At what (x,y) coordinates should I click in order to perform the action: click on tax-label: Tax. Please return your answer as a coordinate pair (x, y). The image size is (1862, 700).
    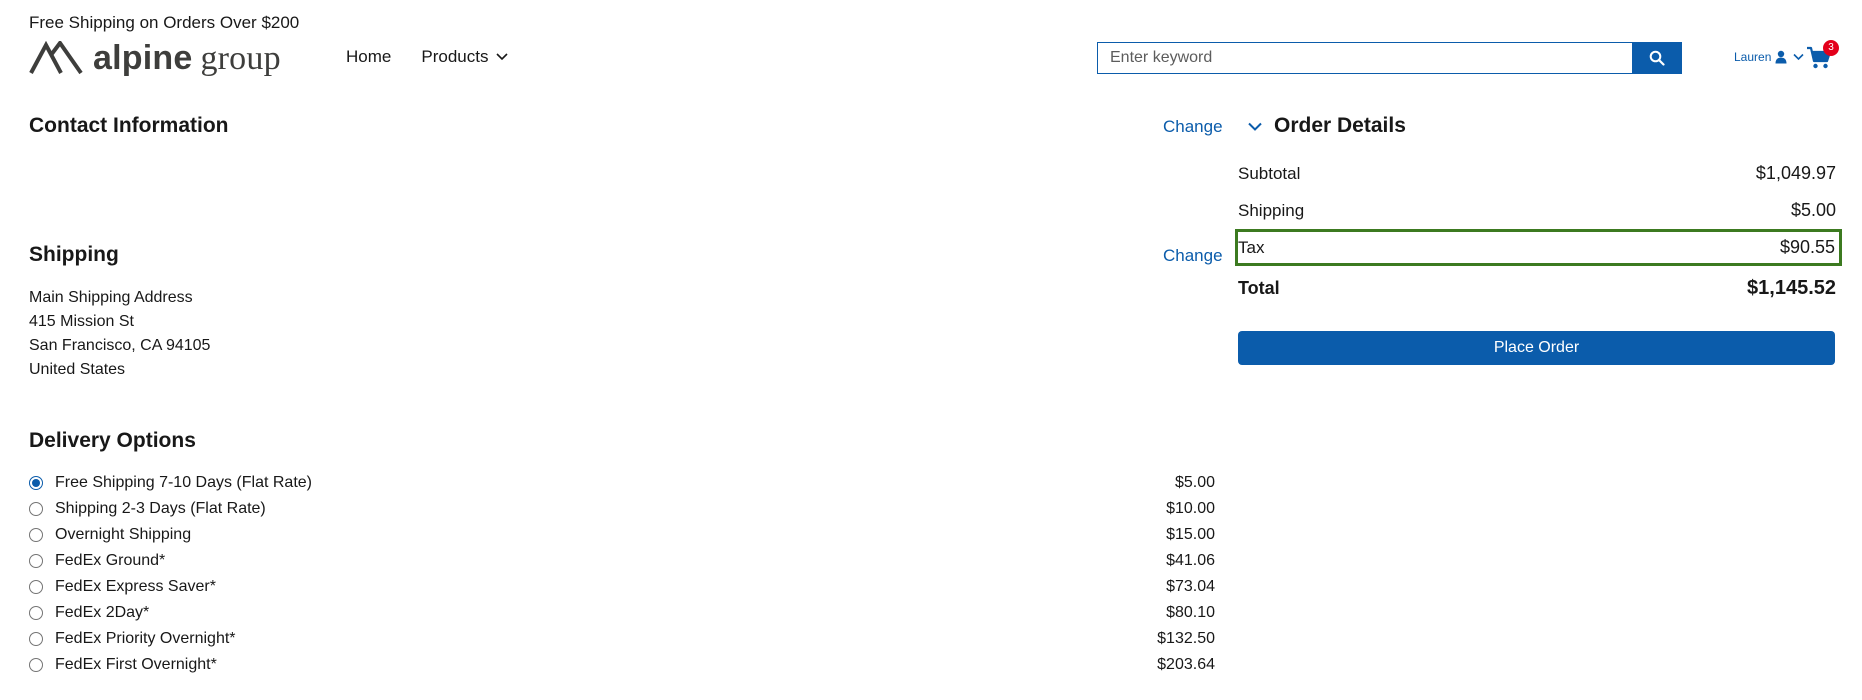
    Looking at the image, I should click on (1251, 247).